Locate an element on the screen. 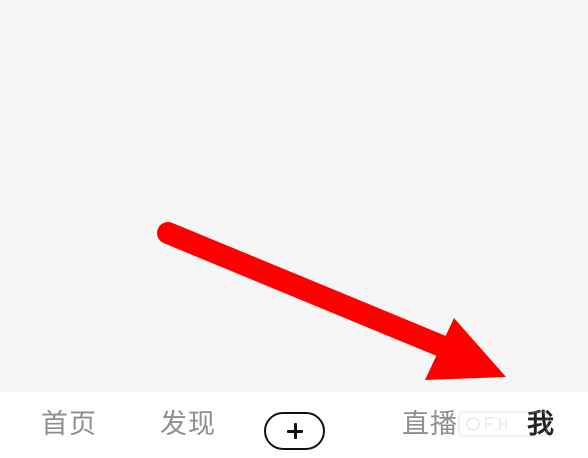 This screenshot has width=588, height=458. tab-home: 首页 is located at coordinates (69, 424).